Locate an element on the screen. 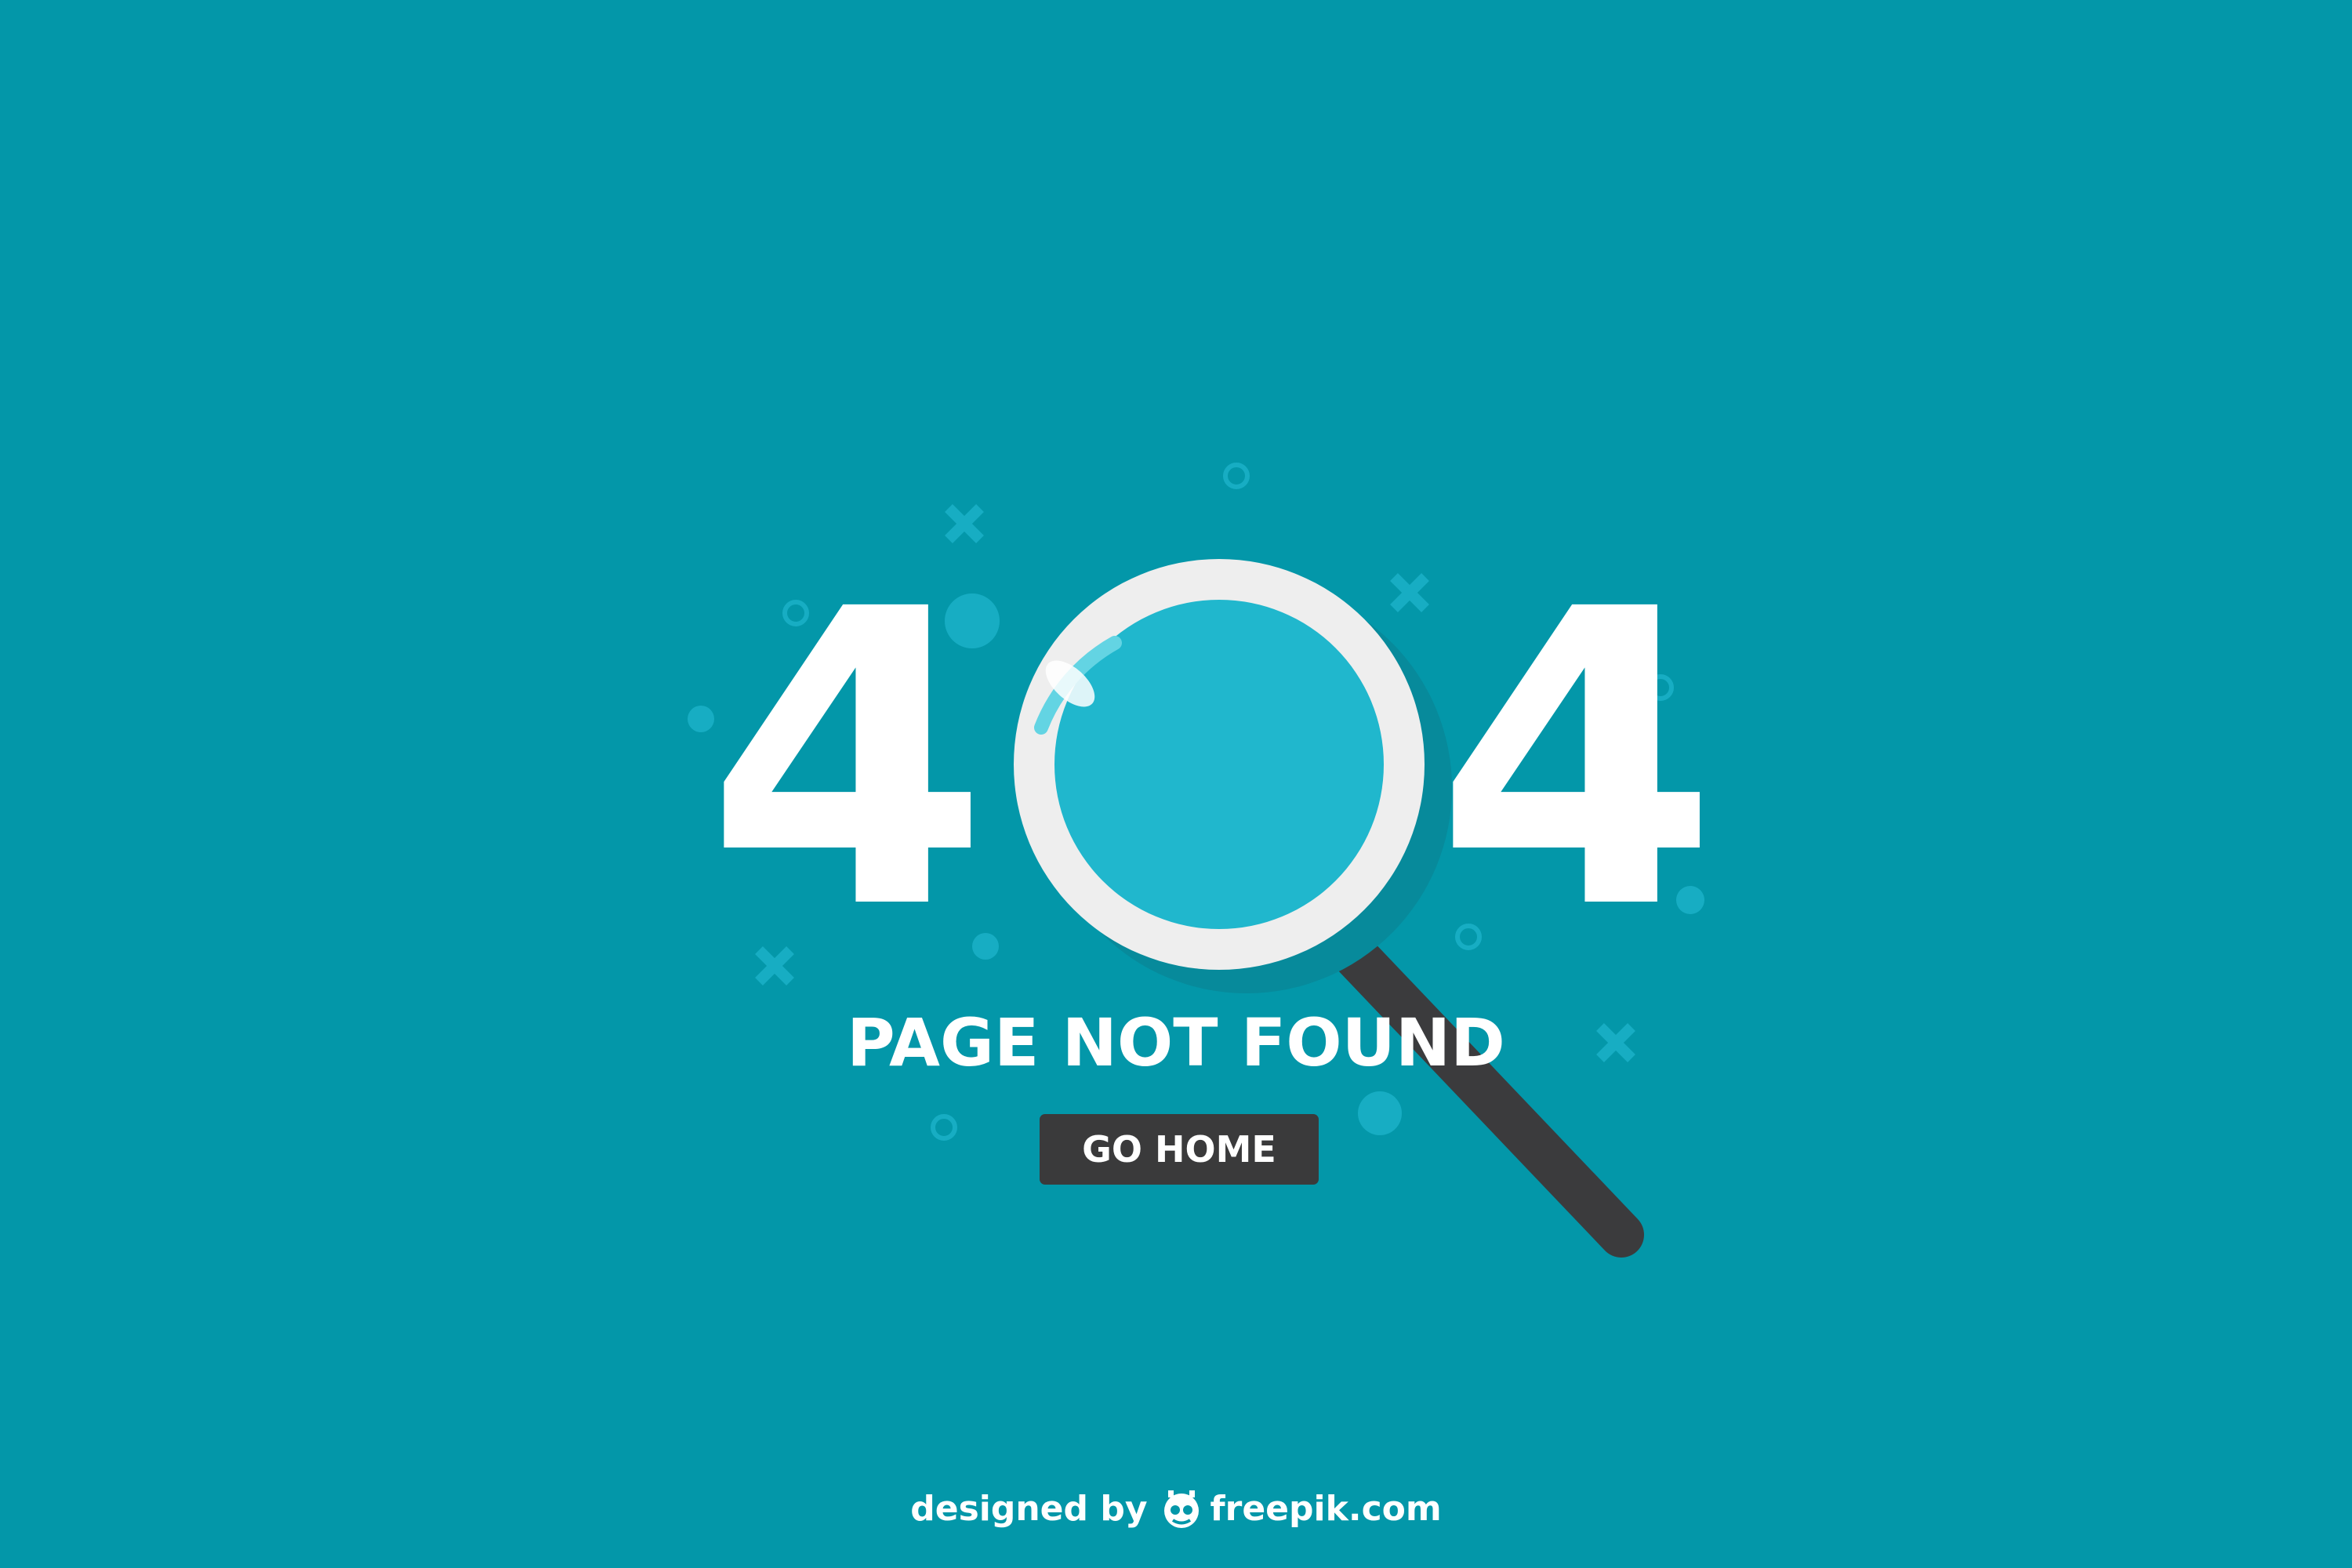 Image resolution: width=2352 pixels, height=1568 pixels. page-not-found-heading: PAGE NOT FOUND is located at coordinates (1176, 1042).